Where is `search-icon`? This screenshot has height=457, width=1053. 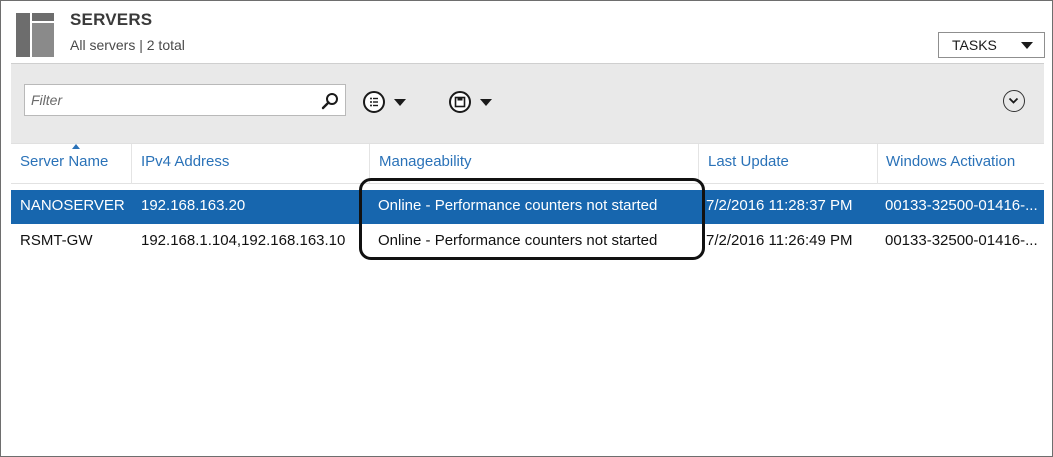
search-icon is located at coordinates (330, 101).